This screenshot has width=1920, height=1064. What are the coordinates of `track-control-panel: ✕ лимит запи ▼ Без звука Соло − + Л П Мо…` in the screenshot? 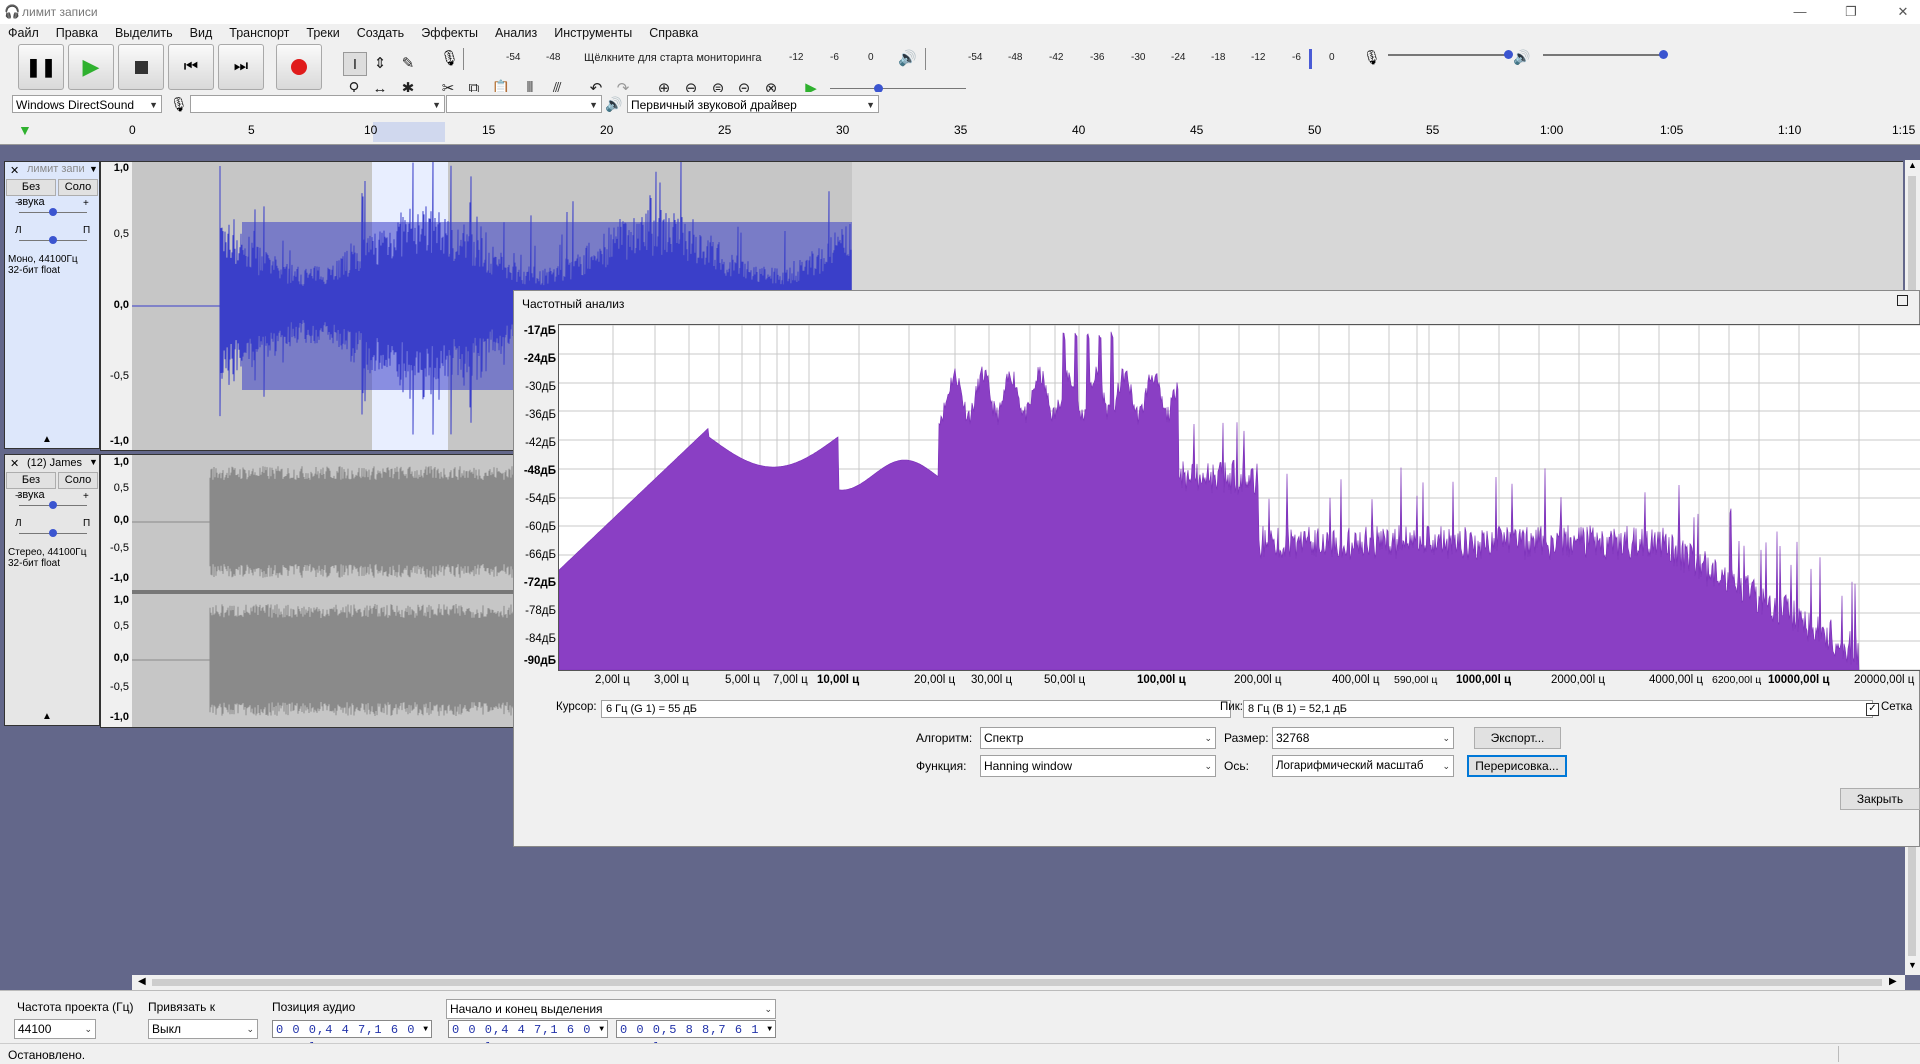 It's located at (52, 305).